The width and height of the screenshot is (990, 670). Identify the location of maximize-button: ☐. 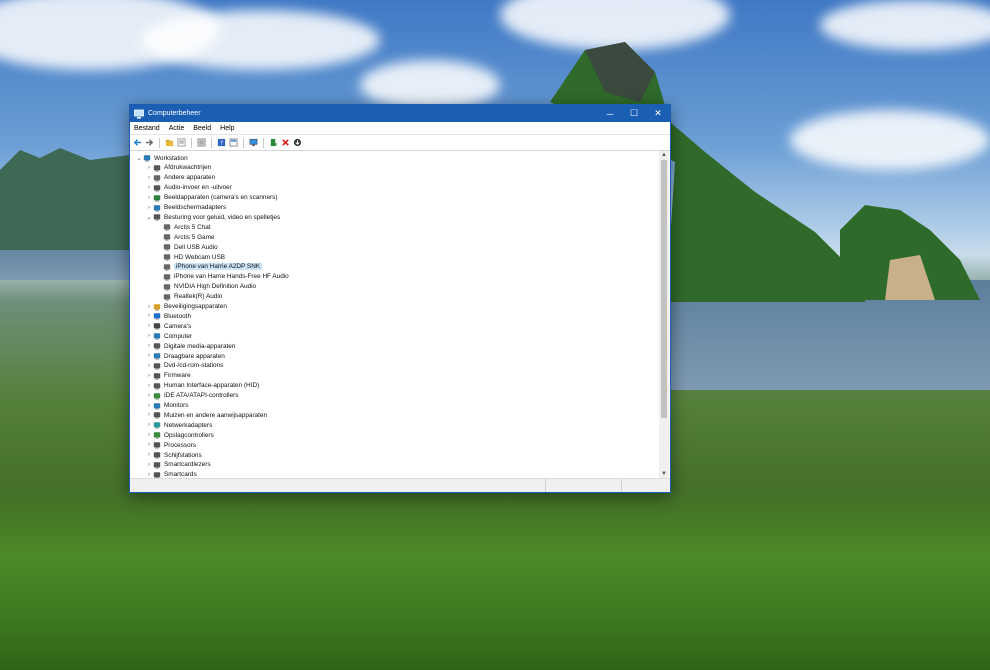
(634, 113).